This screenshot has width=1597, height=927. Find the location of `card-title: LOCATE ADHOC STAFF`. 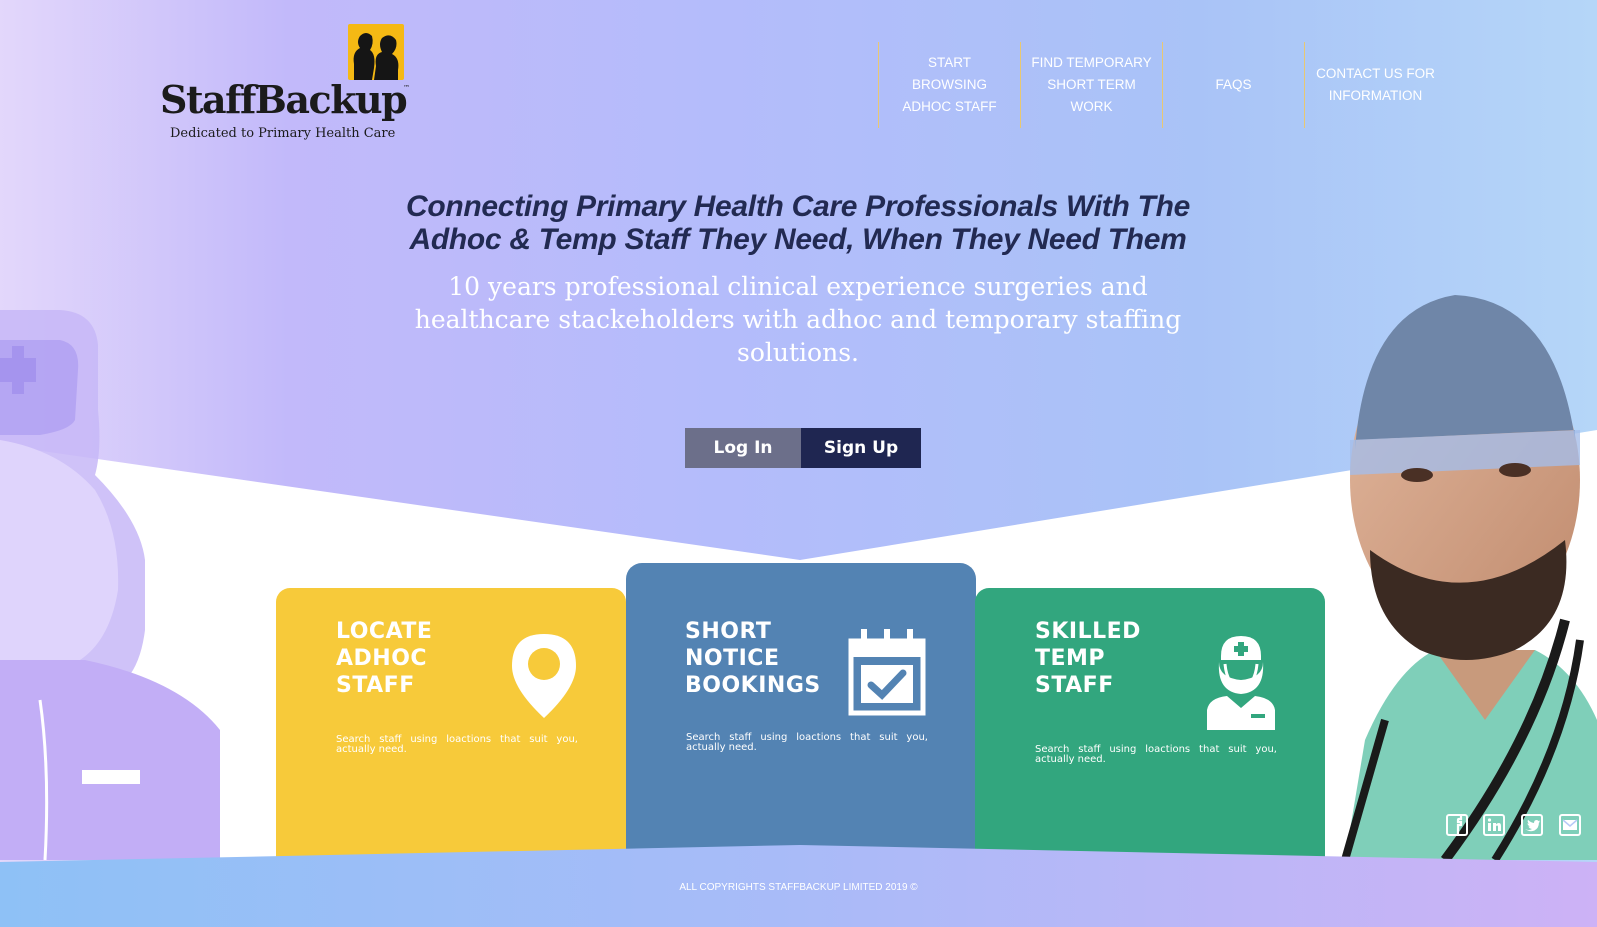

card-title: LOCATE ADHOC STAFF is located at coordinates (384, 658).